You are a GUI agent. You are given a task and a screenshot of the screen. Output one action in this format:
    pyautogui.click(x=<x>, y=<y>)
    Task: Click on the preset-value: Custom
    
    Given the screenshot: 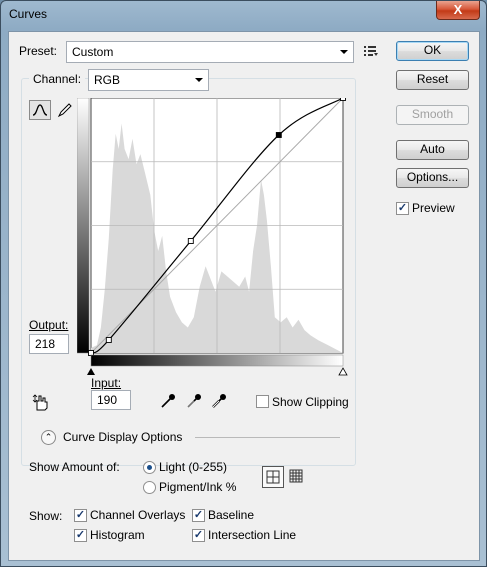 What is the action you would take?
    pyautogui.click(x=93, y=52)
    